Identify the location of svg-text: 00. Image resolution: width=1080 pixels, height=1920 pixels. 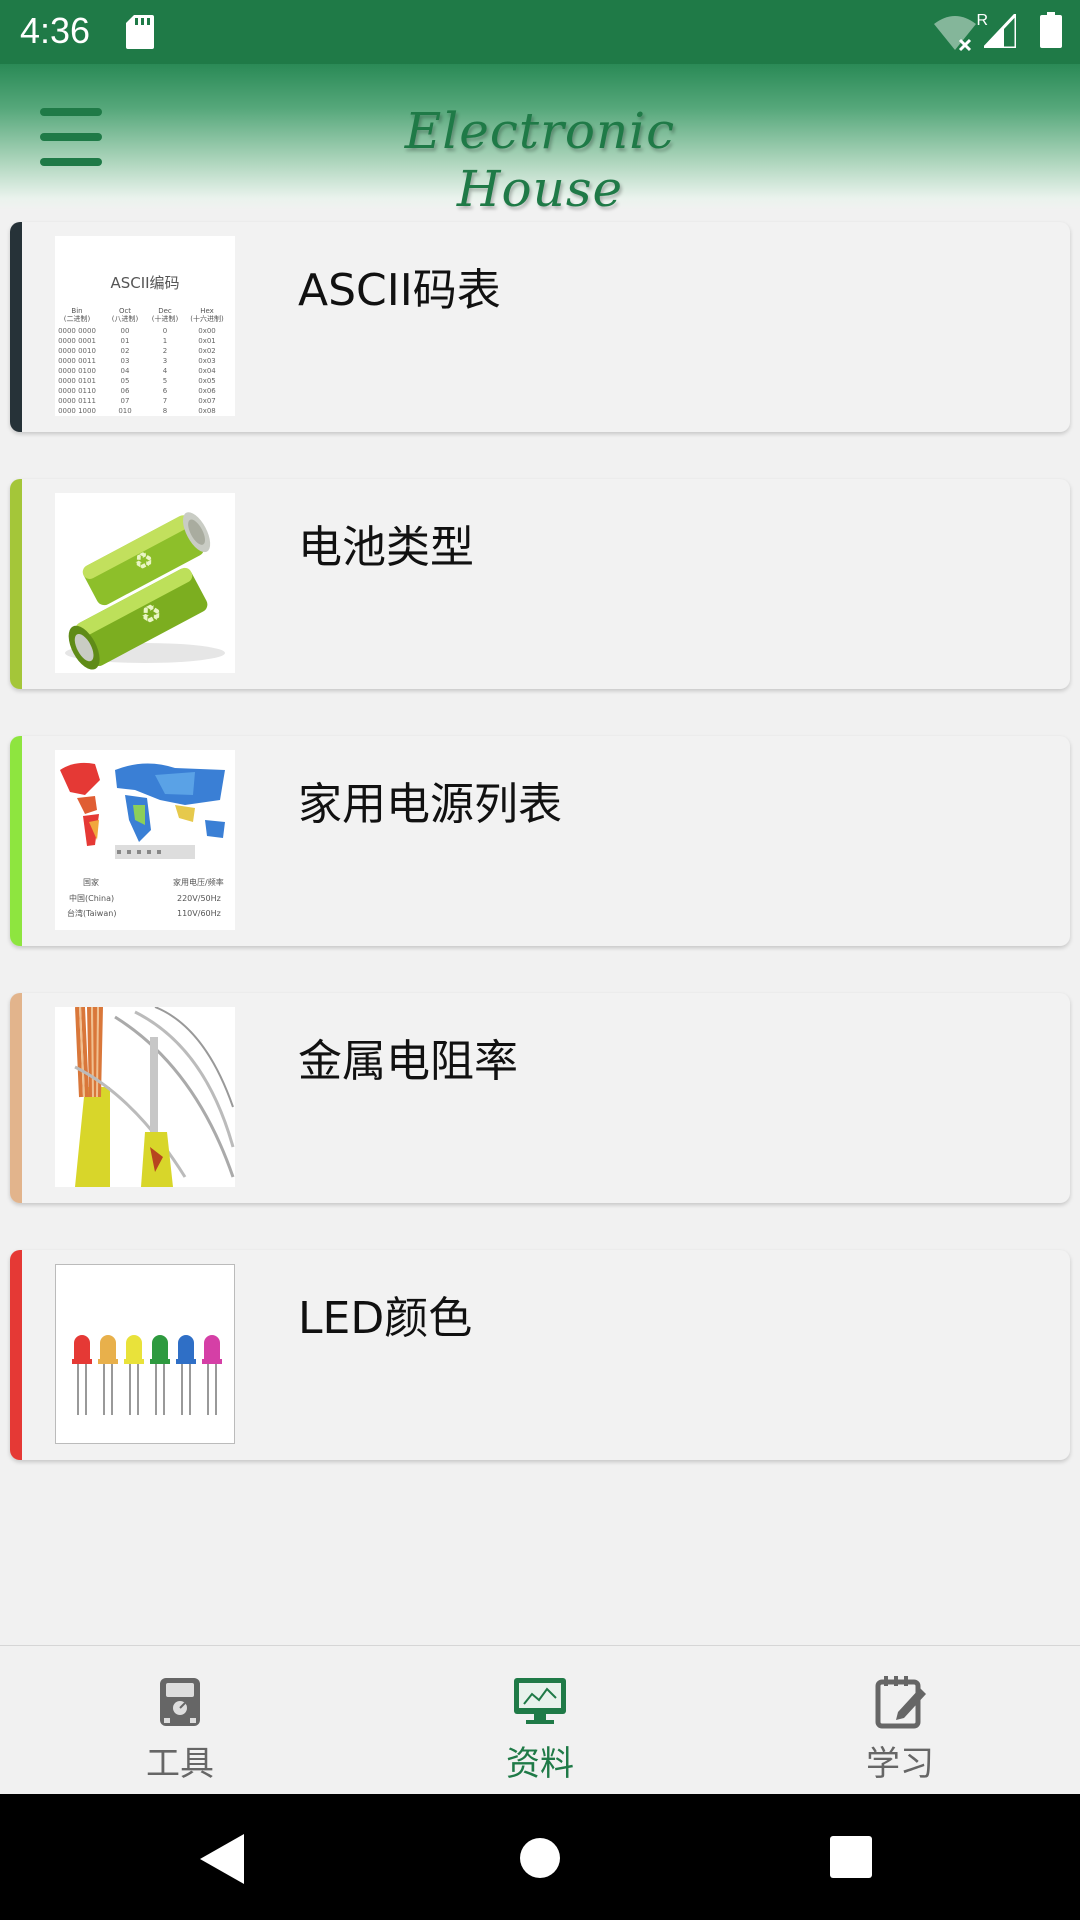
(125, 331).